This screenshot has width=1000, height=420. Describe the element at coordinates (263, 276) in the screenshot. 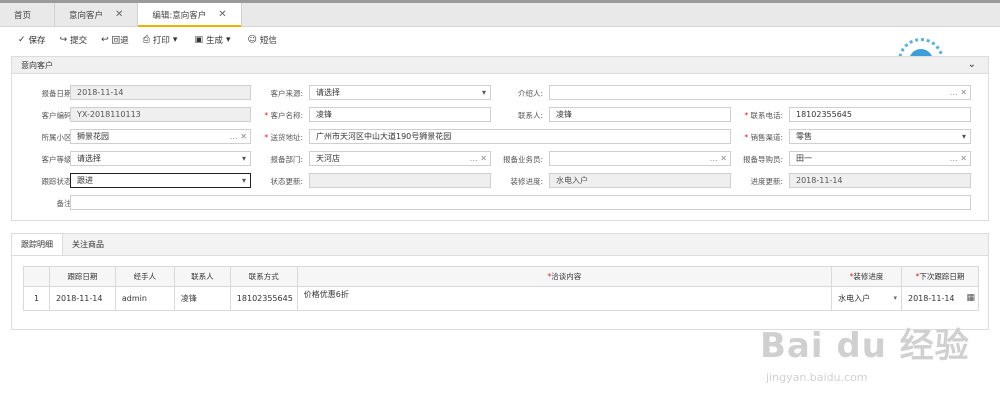

I see `column-header-contact-info: 联系方式` at that location.